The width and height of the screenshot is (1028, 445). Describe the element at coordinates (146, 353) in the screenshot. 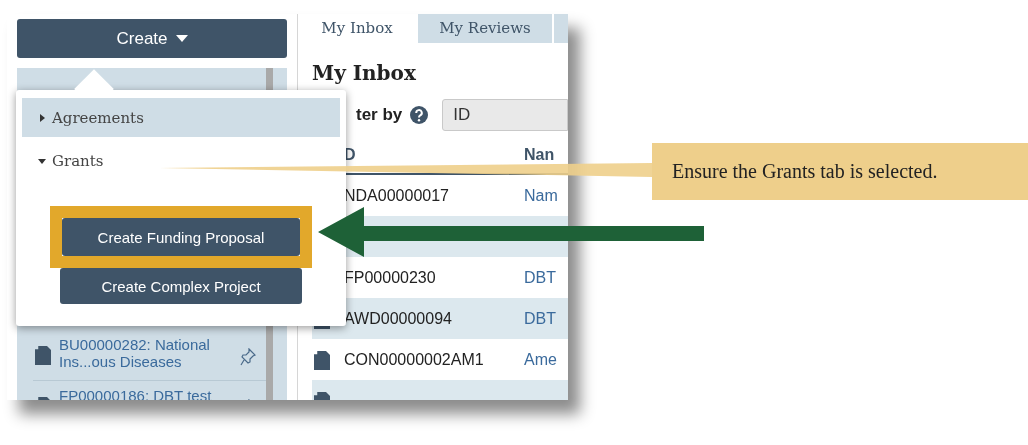

I see `item-link: BU00000282: National Ins...ous Diseases` at that location.